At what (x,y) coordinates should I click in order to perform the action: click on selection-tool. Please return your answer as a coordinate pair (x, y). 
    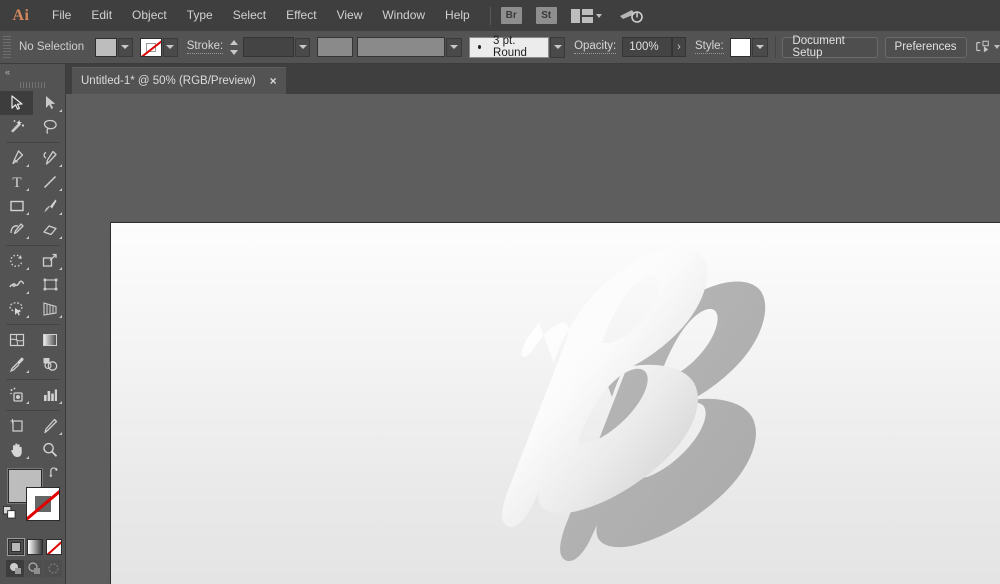
    Looking at the image, I should click on (16, 103).